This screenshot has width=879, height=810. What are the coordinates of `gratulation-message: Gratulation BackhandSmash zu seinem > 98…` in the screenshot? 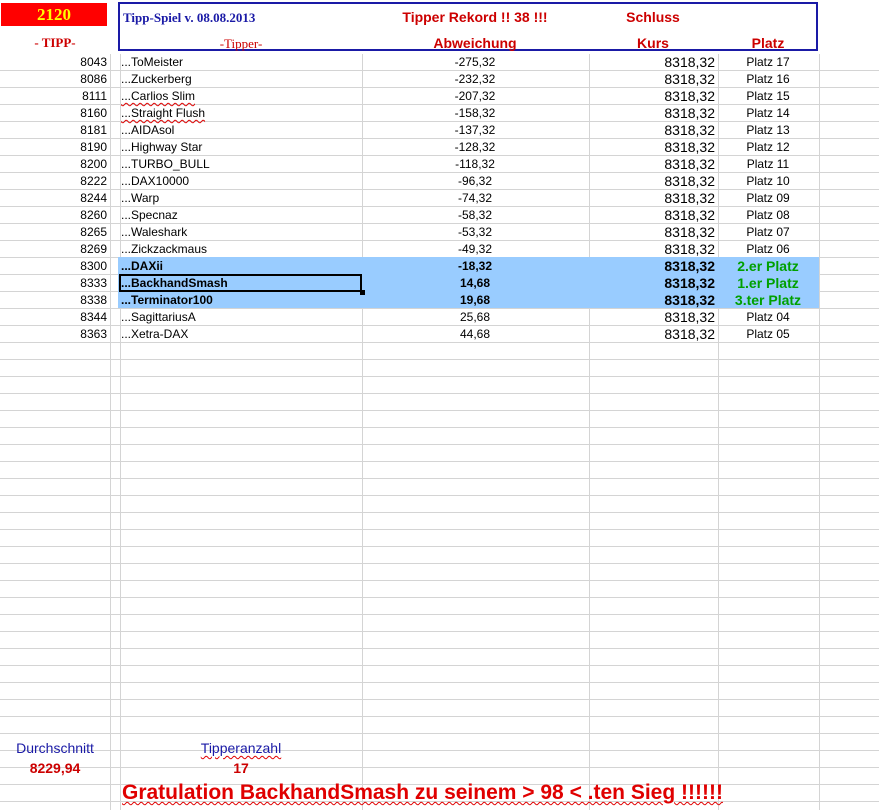 It's located at (422, 793).